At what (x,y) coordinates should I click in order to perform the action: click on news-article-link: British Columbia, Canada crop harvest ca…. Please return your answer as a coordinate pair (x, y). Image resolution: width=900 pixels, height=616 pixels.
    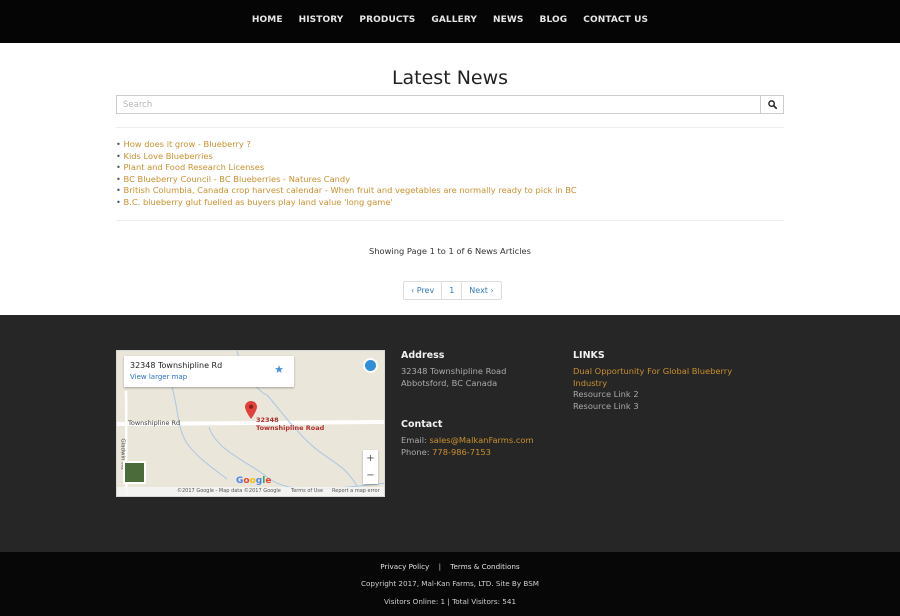
    Looking at the image, I should click on (350, 190).